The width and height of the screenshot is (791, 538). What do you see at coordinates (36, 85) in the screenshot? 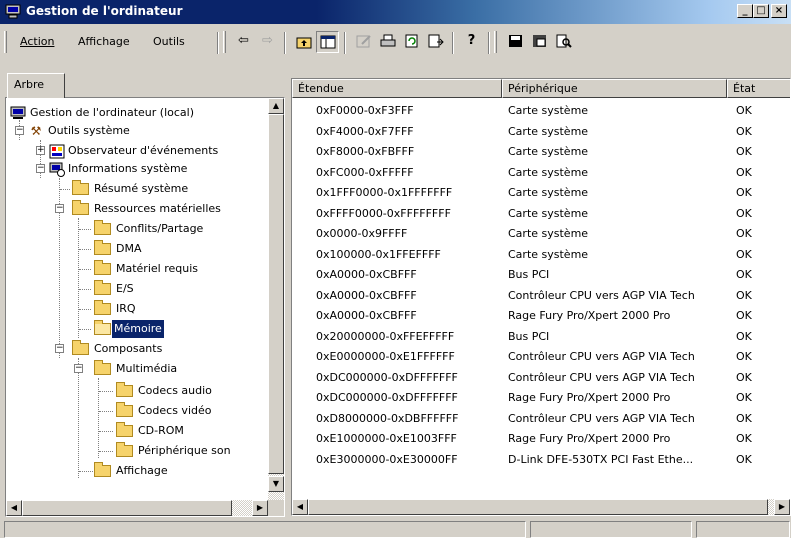
I see `tab-arbre: Arbre` at bounding box center [36, 85].